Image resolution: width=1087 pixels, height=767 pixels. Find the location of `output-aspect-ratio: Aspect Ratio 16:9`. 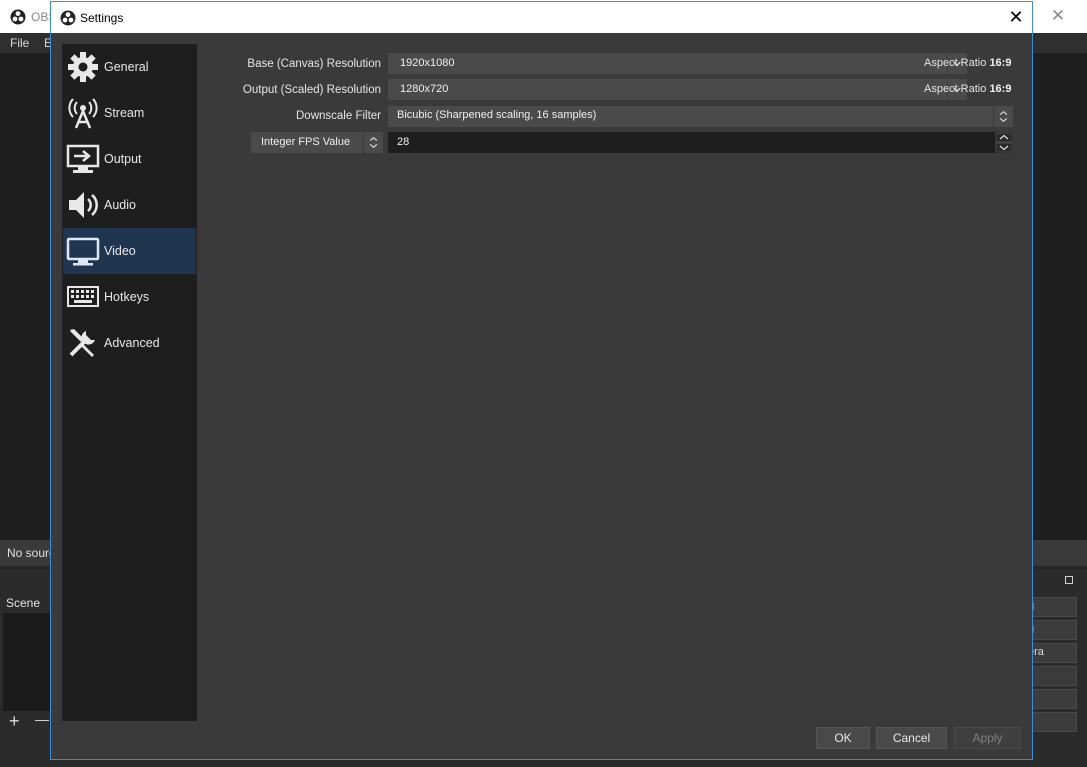

output-aspect-ratio: Aspect Ratio 16:9 is located at coordinates (967, 89).